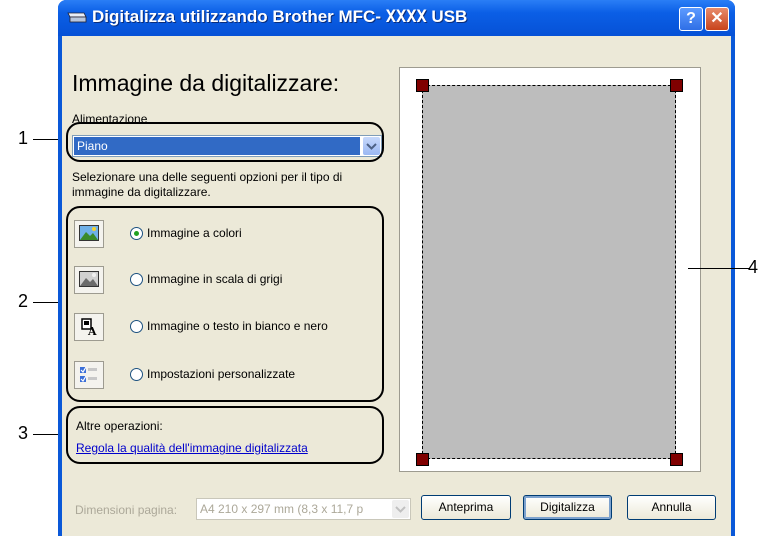  Describe the element at coordinates (422, 85) in the screenshot. I see `crop-handle-top-left` at that location.